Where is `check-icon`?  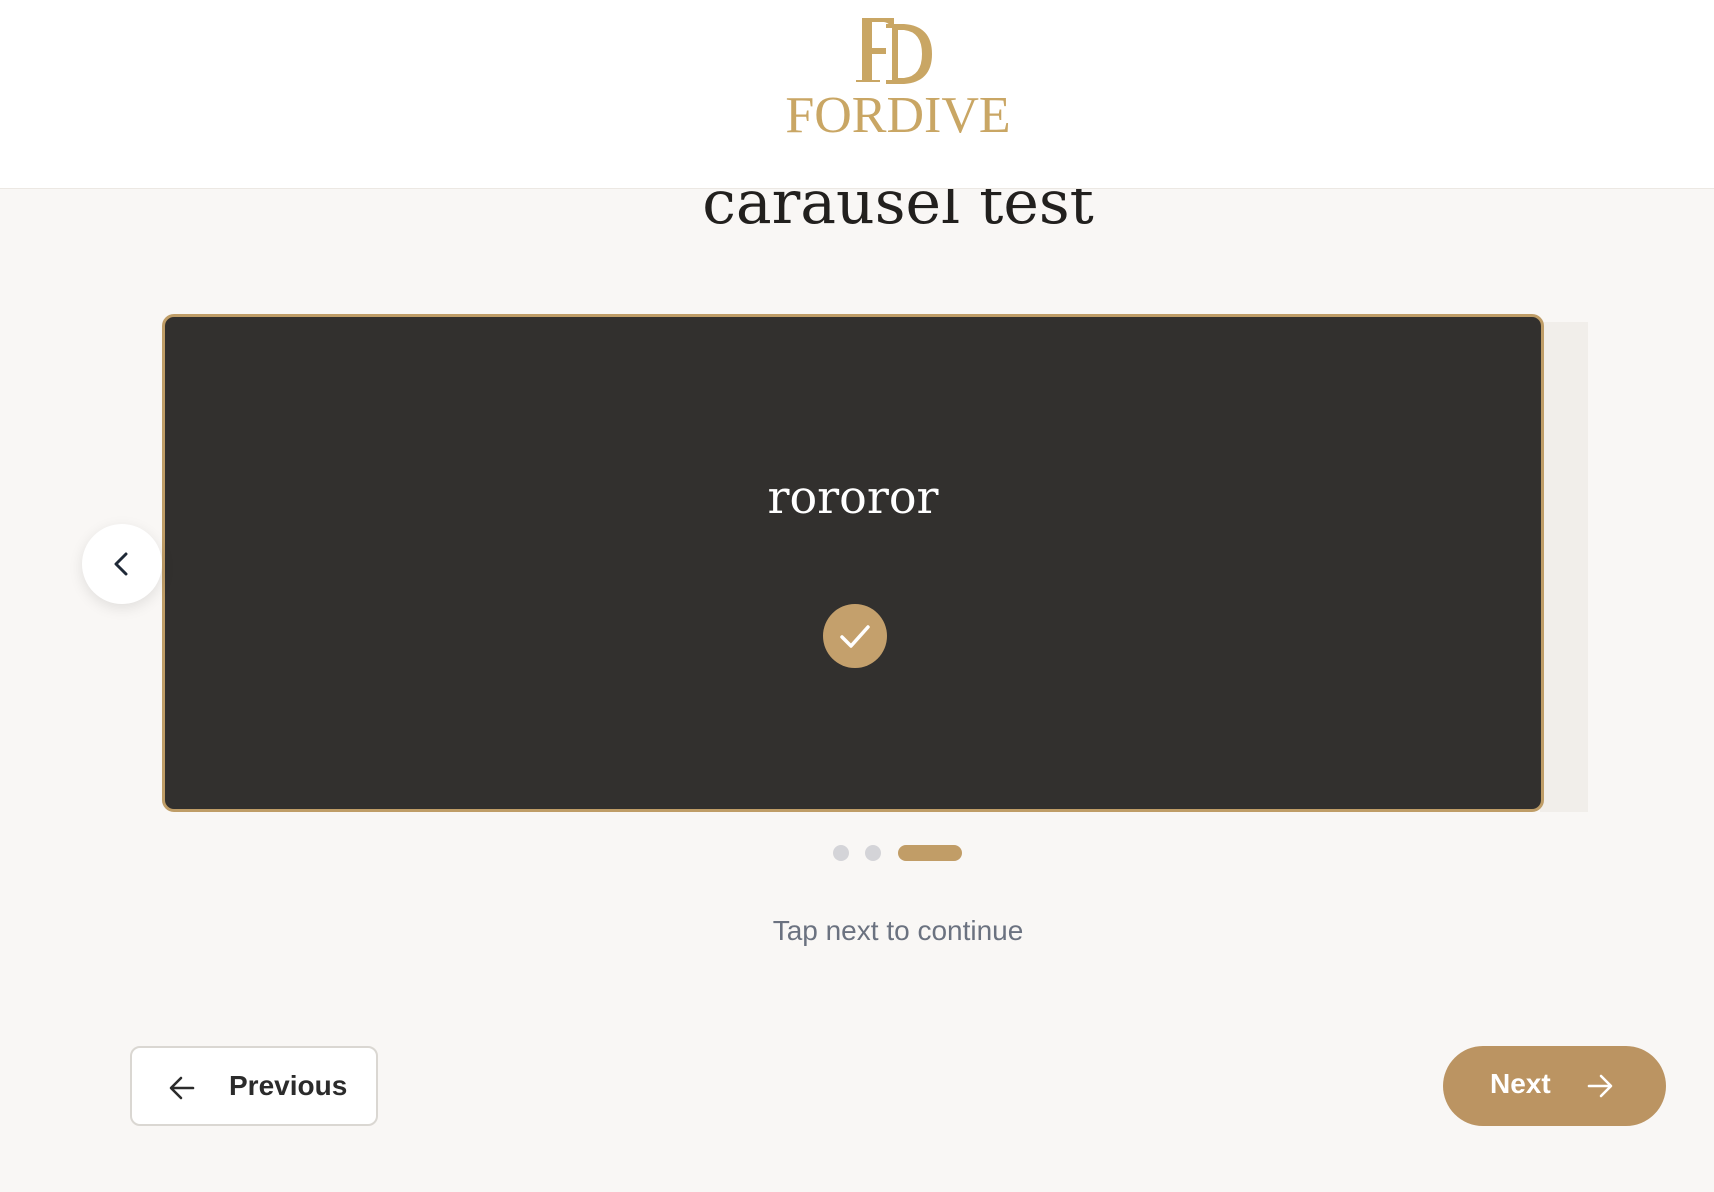 check-icon is located at coordinates (855, 636).